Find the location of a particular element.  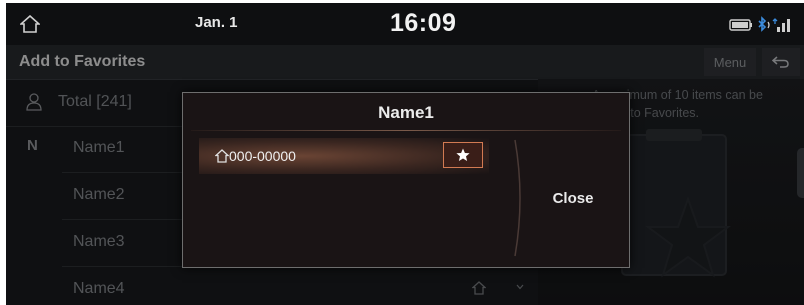

add-favorite-button is located at coordinates (463, 155).